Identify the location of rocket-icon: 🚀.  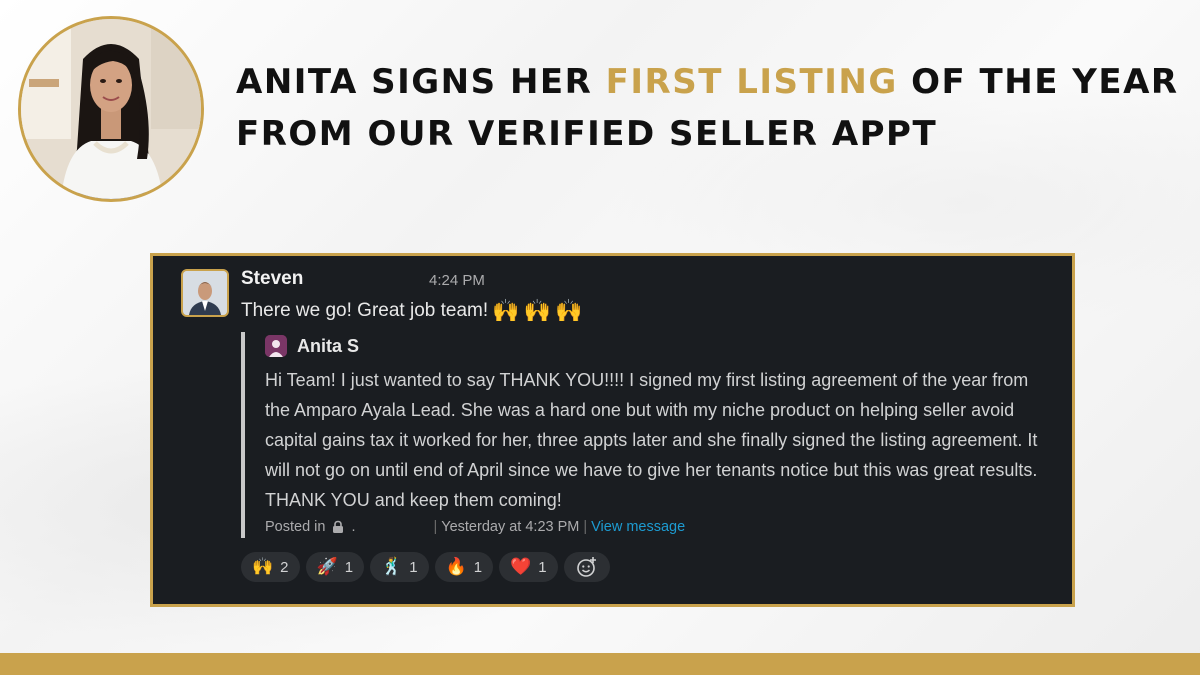
(327, 566).